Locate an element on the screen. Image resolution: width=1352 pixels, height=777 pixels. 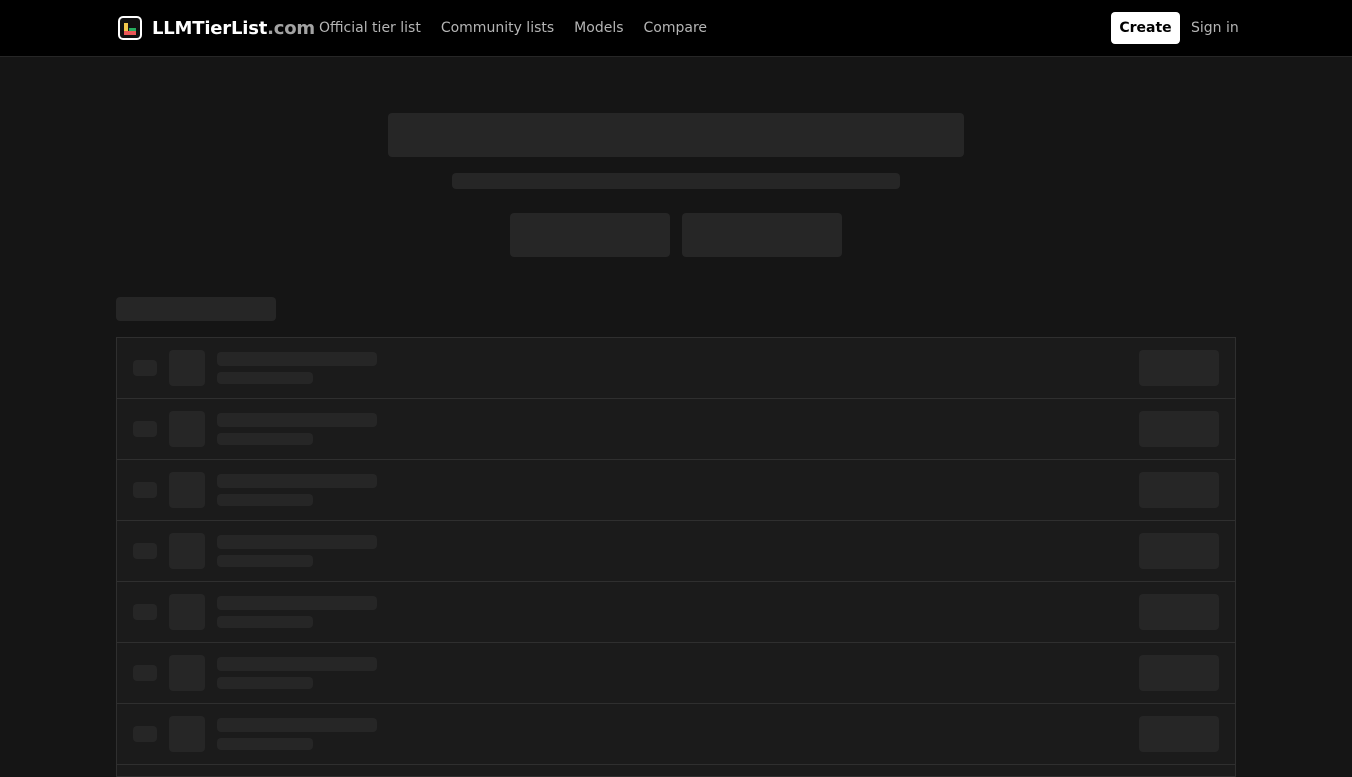
sign-in-link: Sign in is located at coordinates (1215, 28).